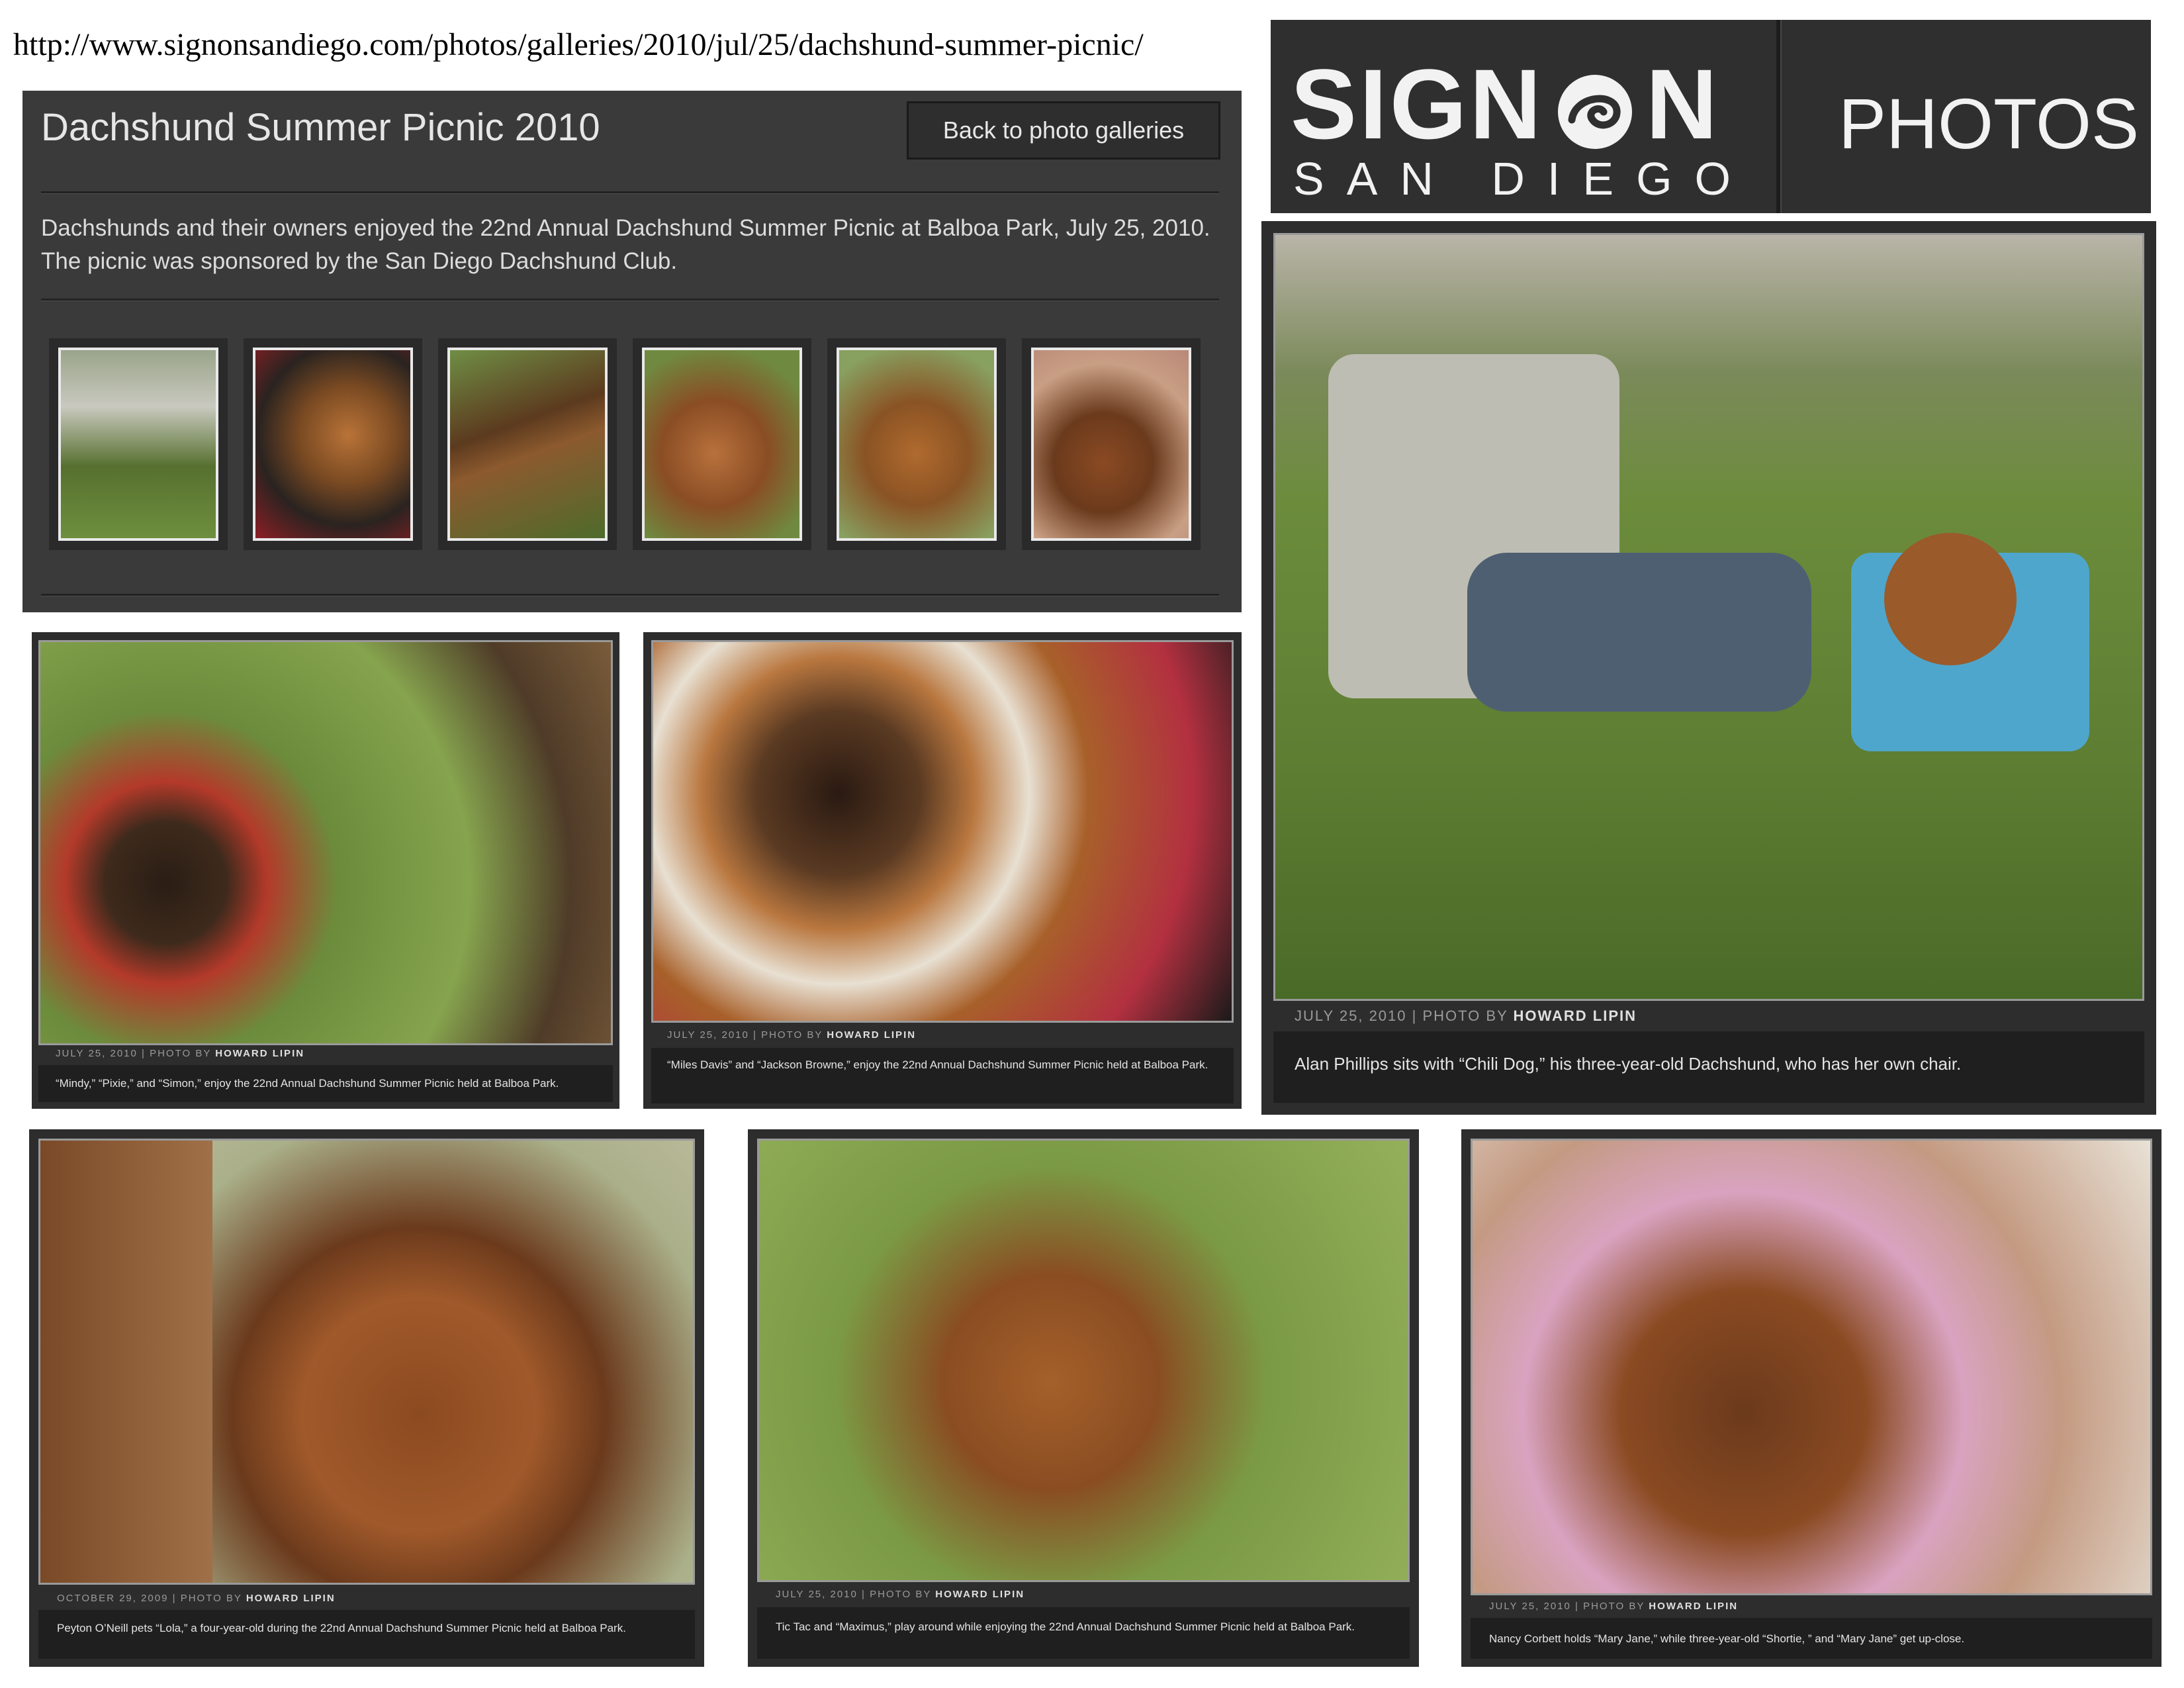 Image resolution: width=2184 pixels, height=1688 pixels. I want to click on wave-icon, so click(1595, 112).